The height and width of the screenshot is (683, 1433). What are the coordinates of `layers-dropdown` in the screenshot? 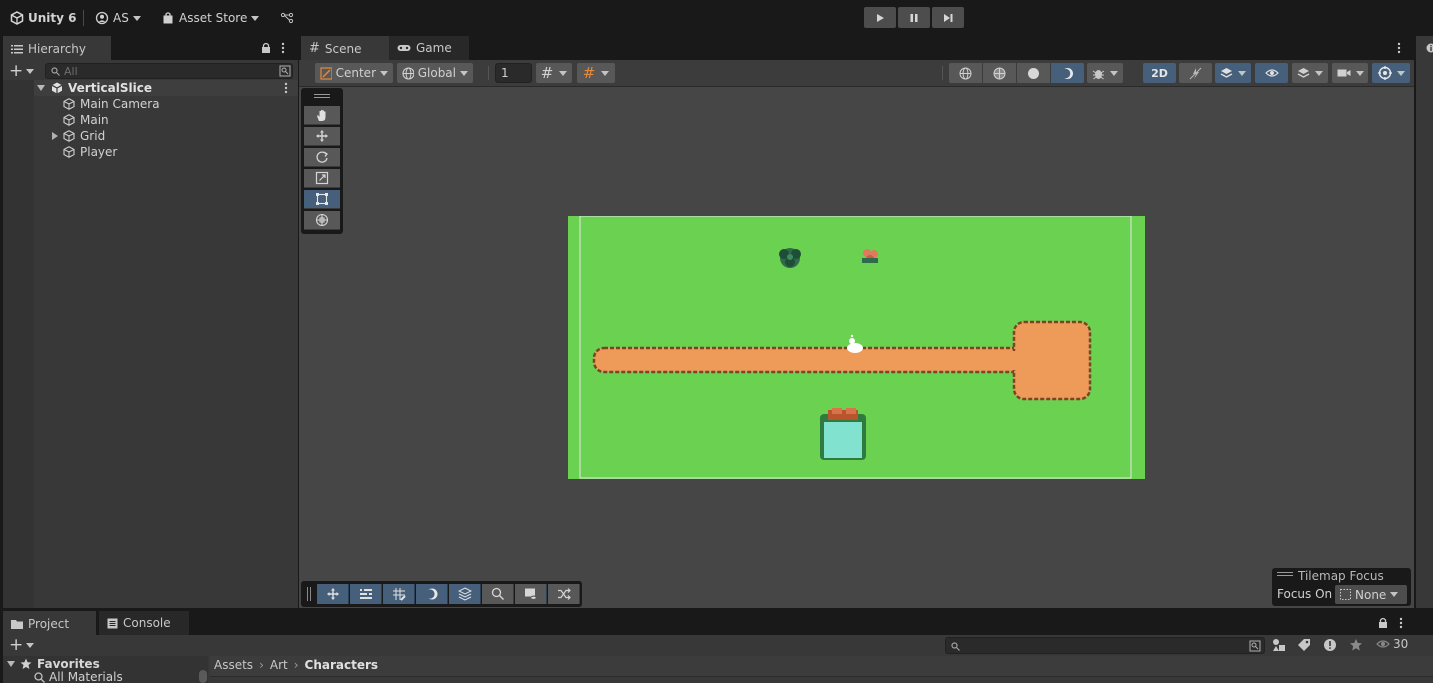 It's located at (1310, 73).